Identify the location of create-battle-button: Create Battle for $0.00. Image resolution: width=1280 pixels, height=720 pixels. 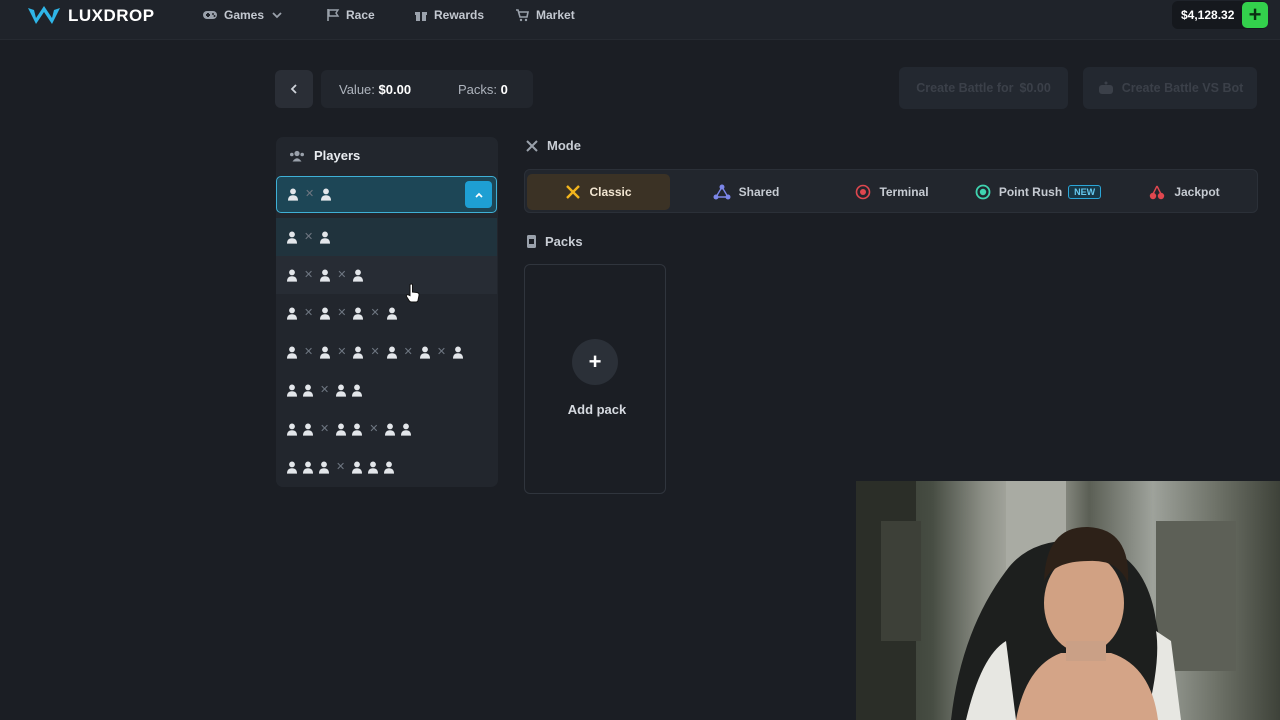
(983, 88).